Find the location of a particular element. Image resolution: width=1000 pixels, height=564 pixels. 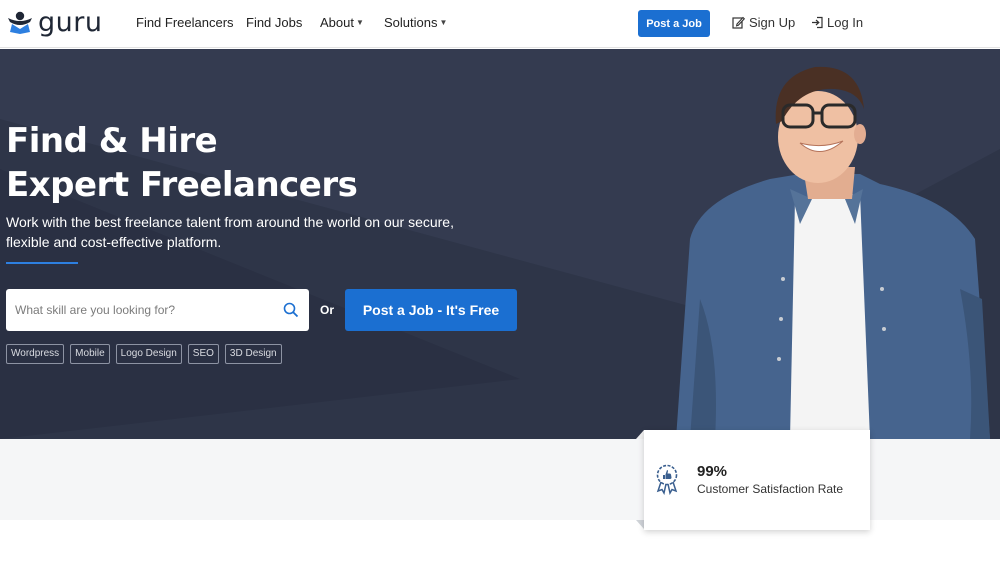

tag-logo-design: Logo Design is located at coordinates (148, 354).